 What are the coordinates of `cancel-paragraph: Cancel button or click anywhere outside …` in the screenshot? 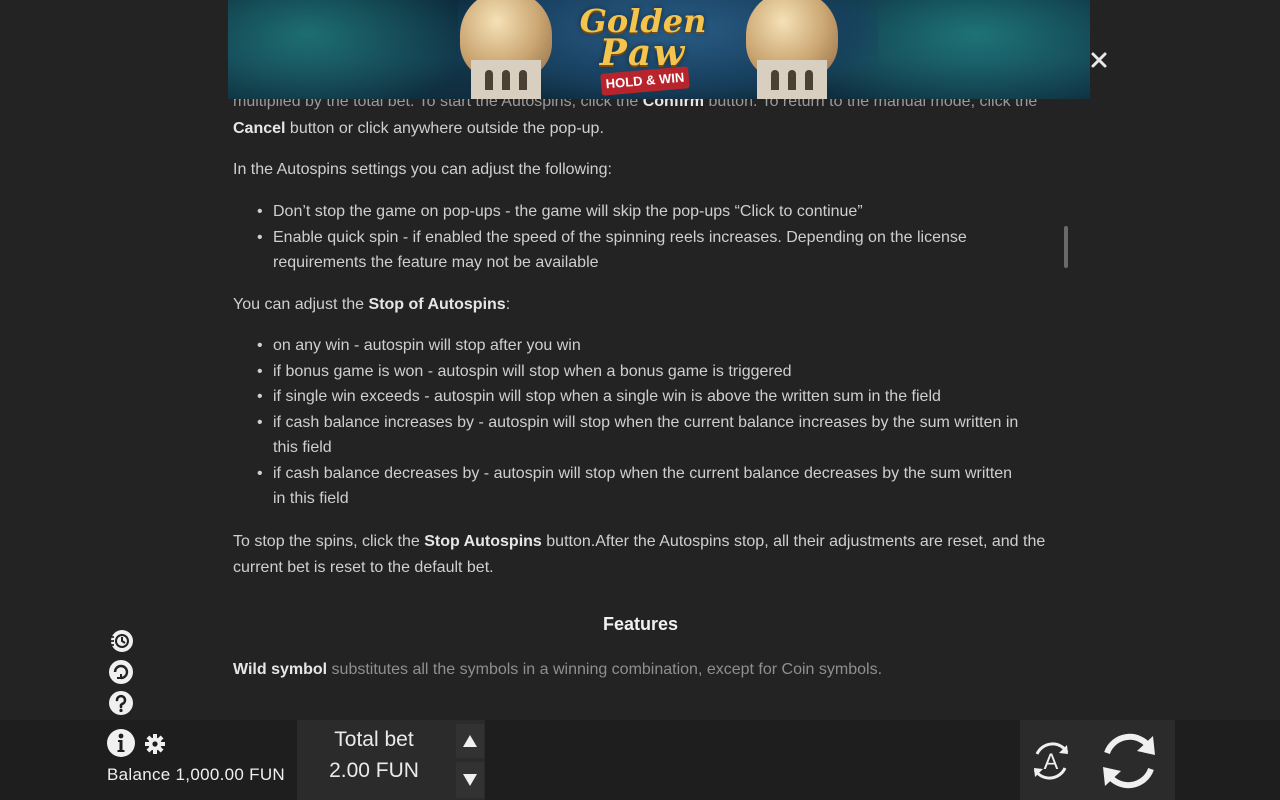 It's located at (418, 128).